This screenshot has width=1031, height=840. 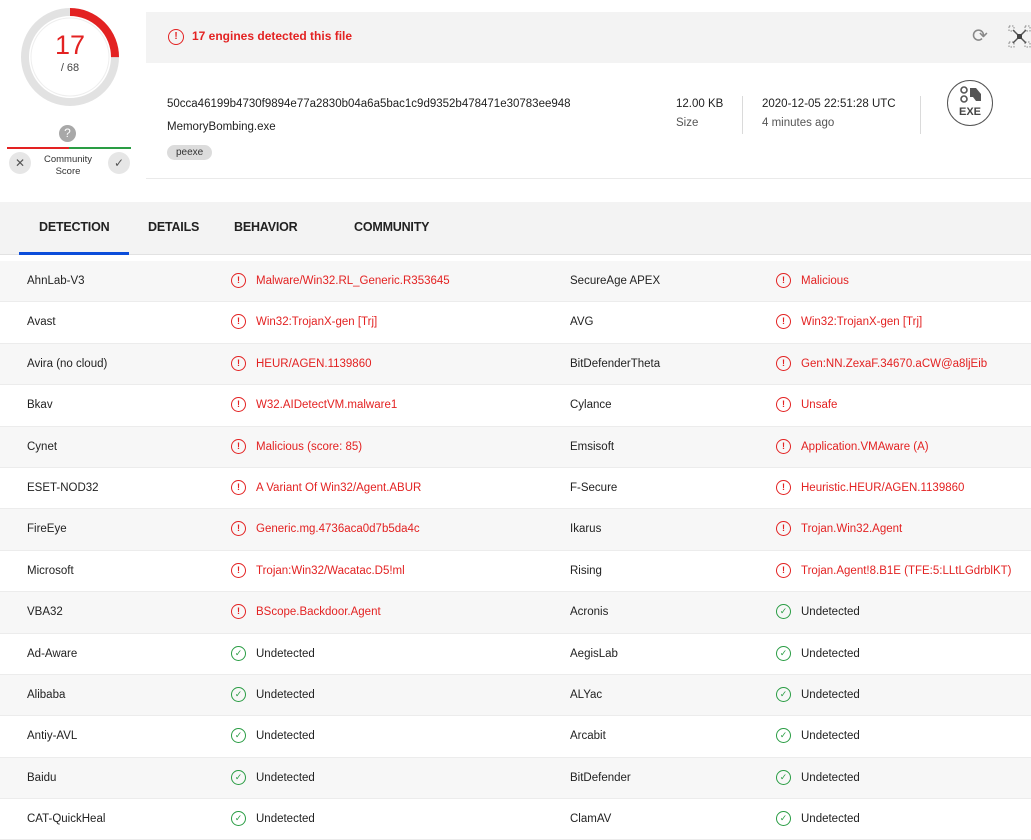 I want to click on graph-icon, so click(x=1019, y=37).